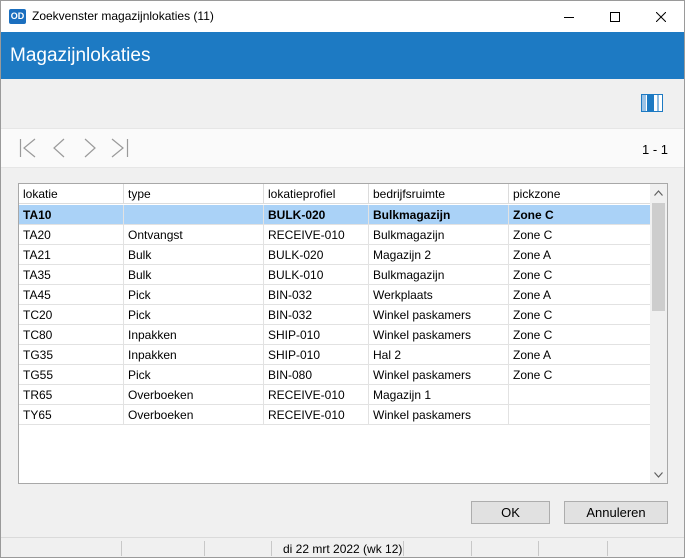 The height and width of the screenshot is (558, 685). Describe the element at coordinates (71, 194) in the screenshot. I see `column-header-lokatie: lokatie` at that location.